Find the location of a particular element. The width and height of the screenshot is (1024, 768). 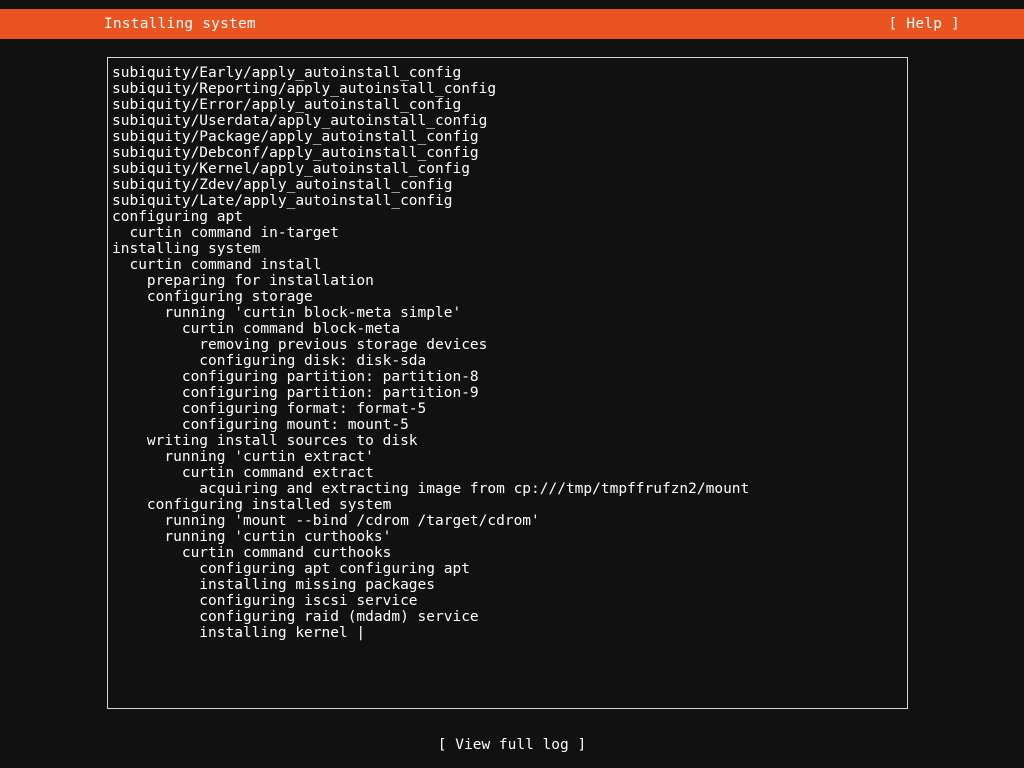

log-line: subiquity/Zdev/apply_autoinstall_config is located at coordinates (282, 185).